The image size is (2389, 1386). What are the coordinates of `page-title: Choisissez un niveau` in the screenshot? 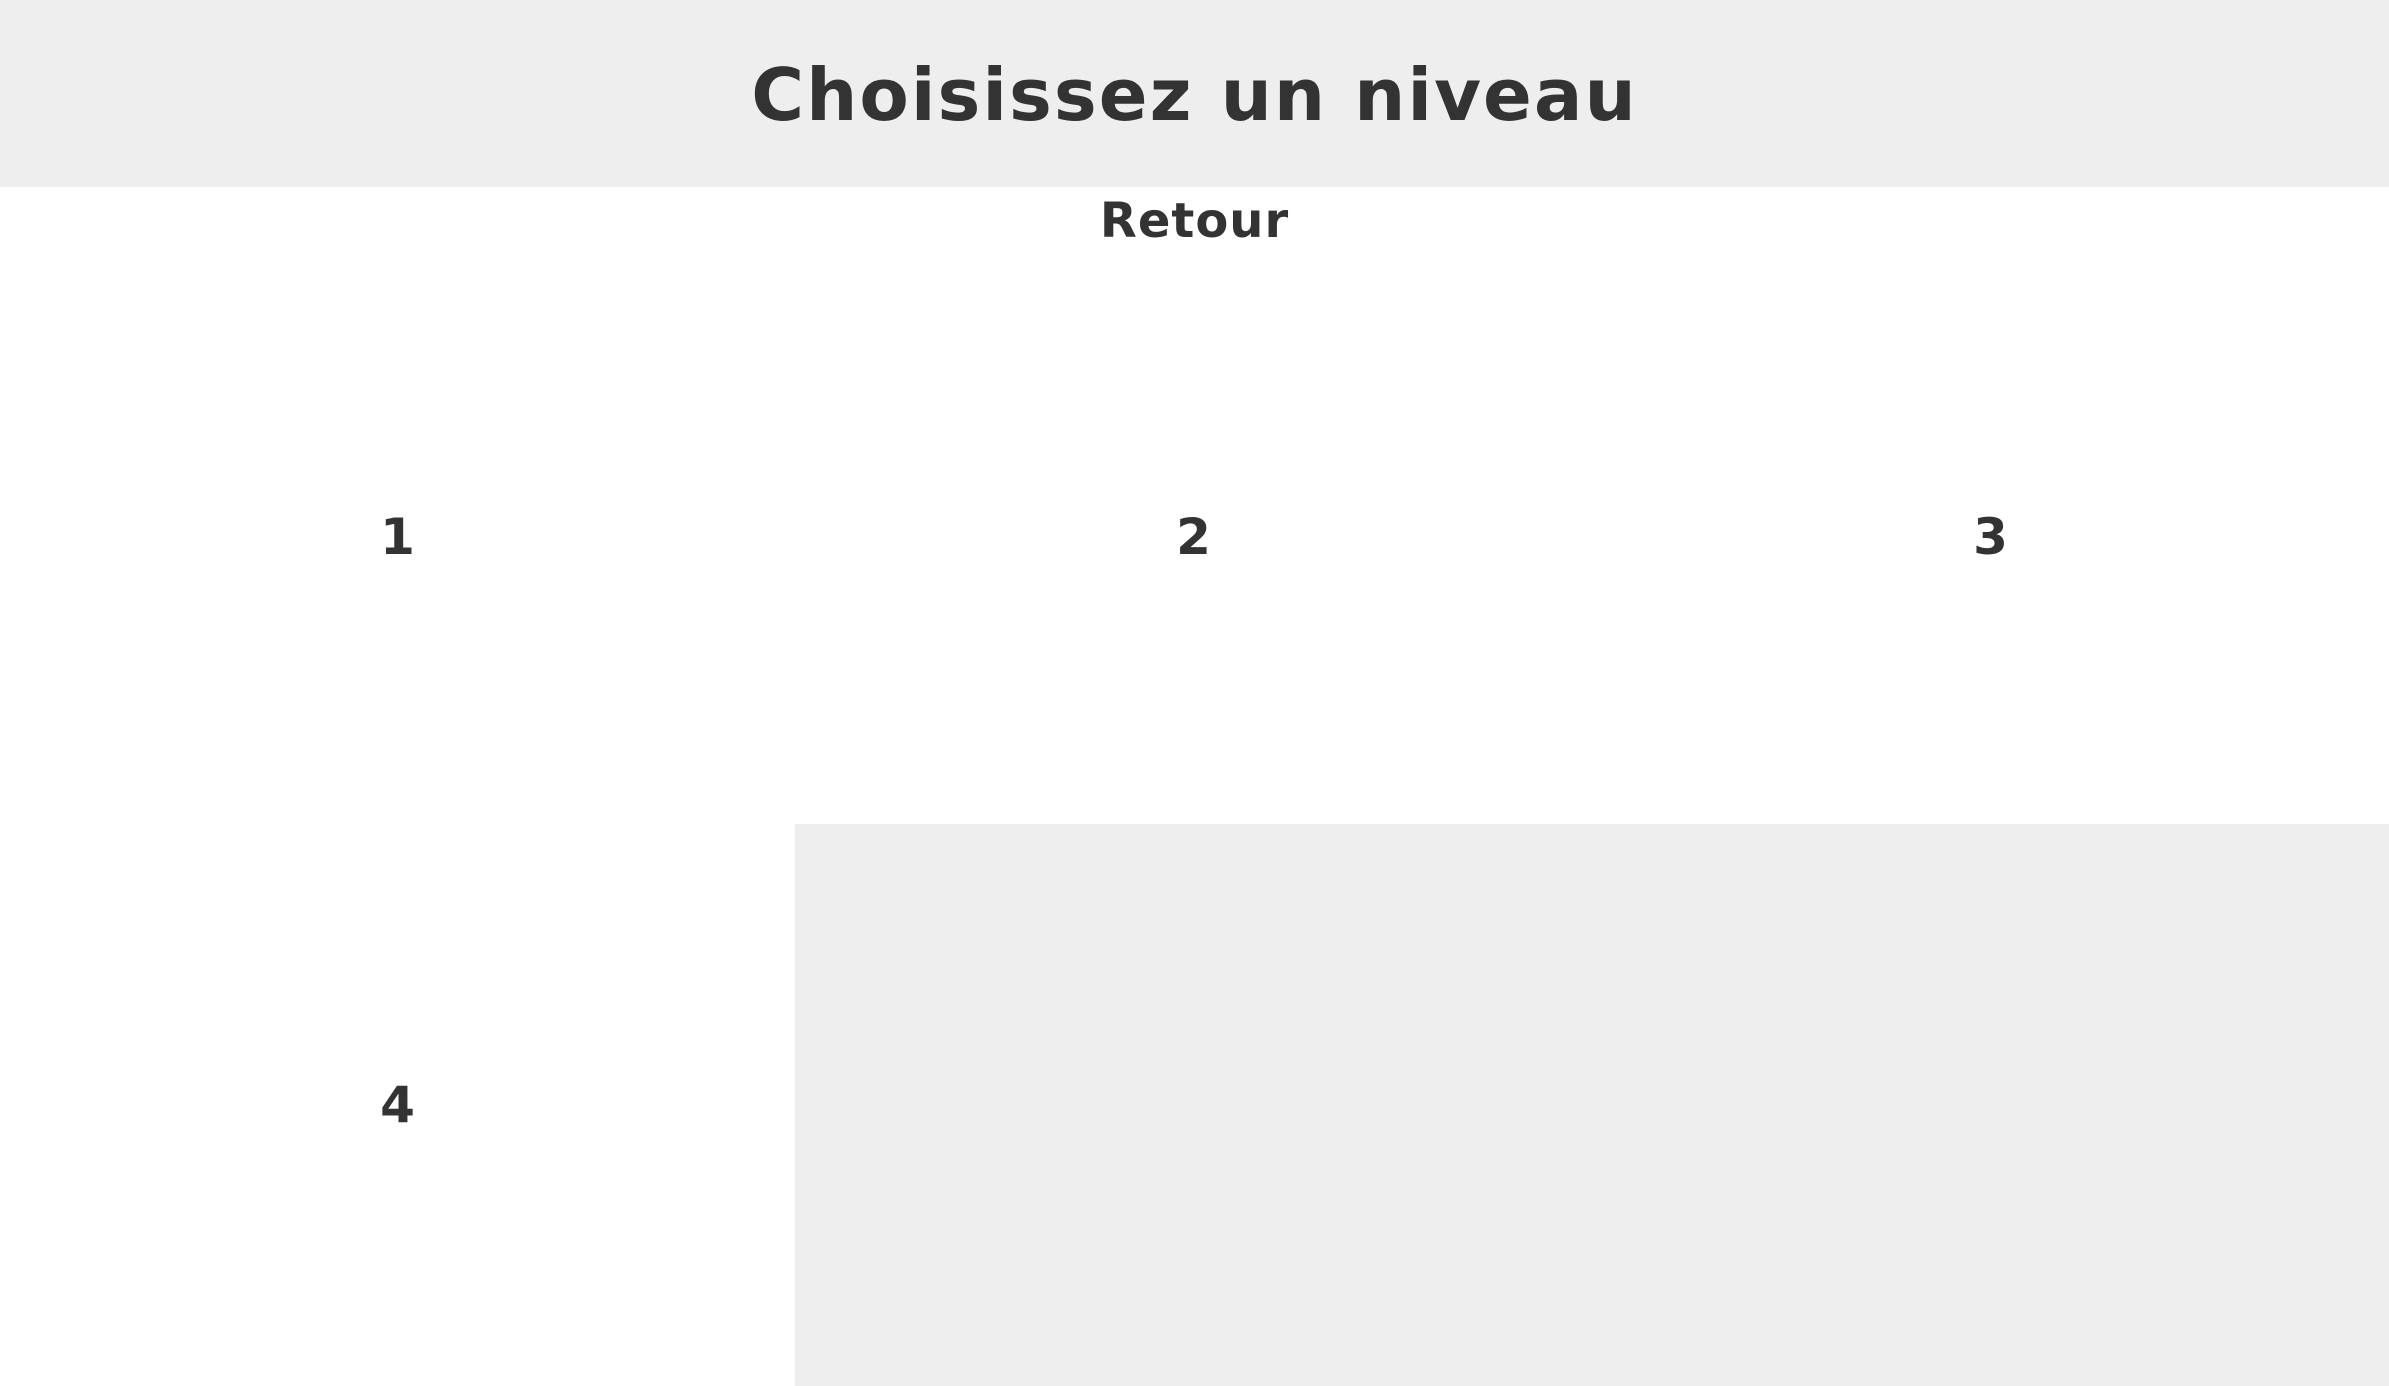 It's located at (1194, 94).